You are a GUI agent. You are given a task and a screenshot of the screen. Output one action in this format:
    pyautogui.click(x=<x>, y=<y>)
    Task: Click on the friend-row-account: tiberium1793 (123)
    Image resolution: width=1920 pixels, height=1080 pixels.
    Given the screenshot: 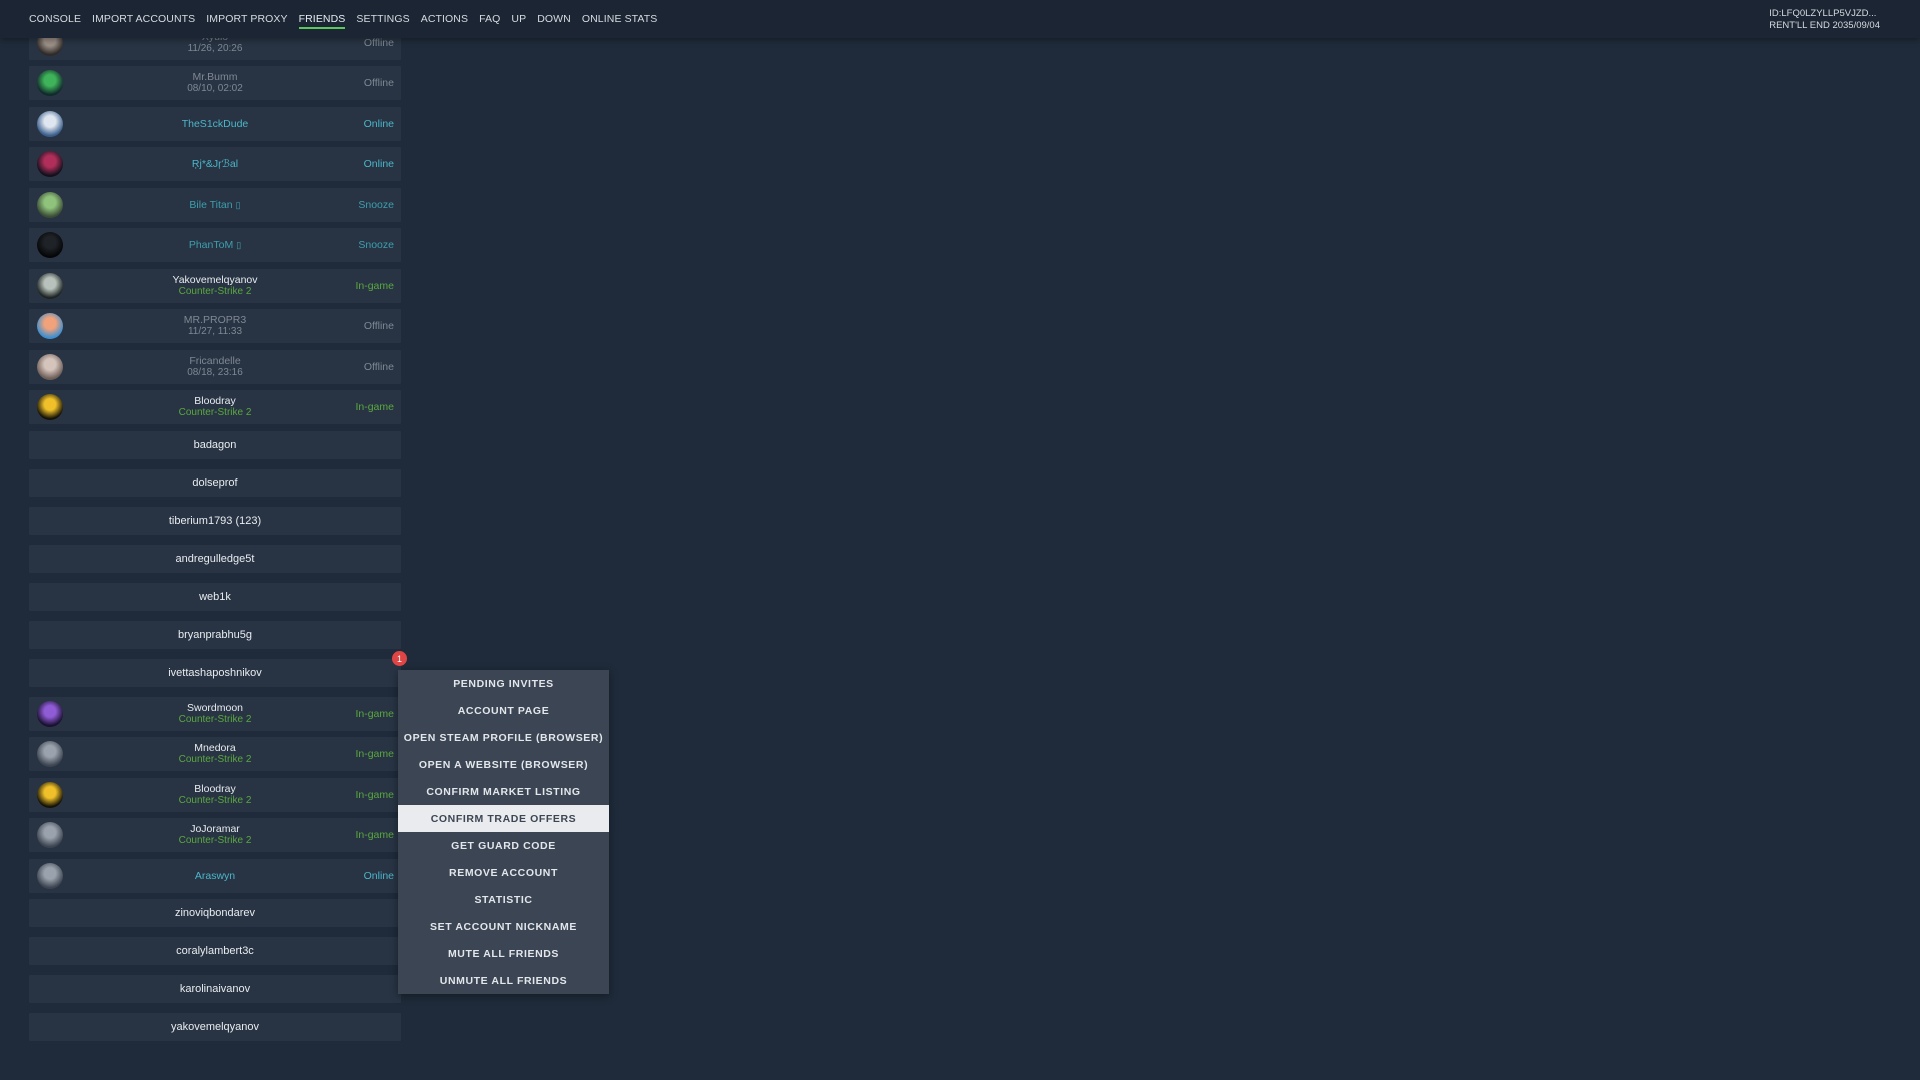 What is the action you would take?
    pyautogui.click(x=215, y=520)
    